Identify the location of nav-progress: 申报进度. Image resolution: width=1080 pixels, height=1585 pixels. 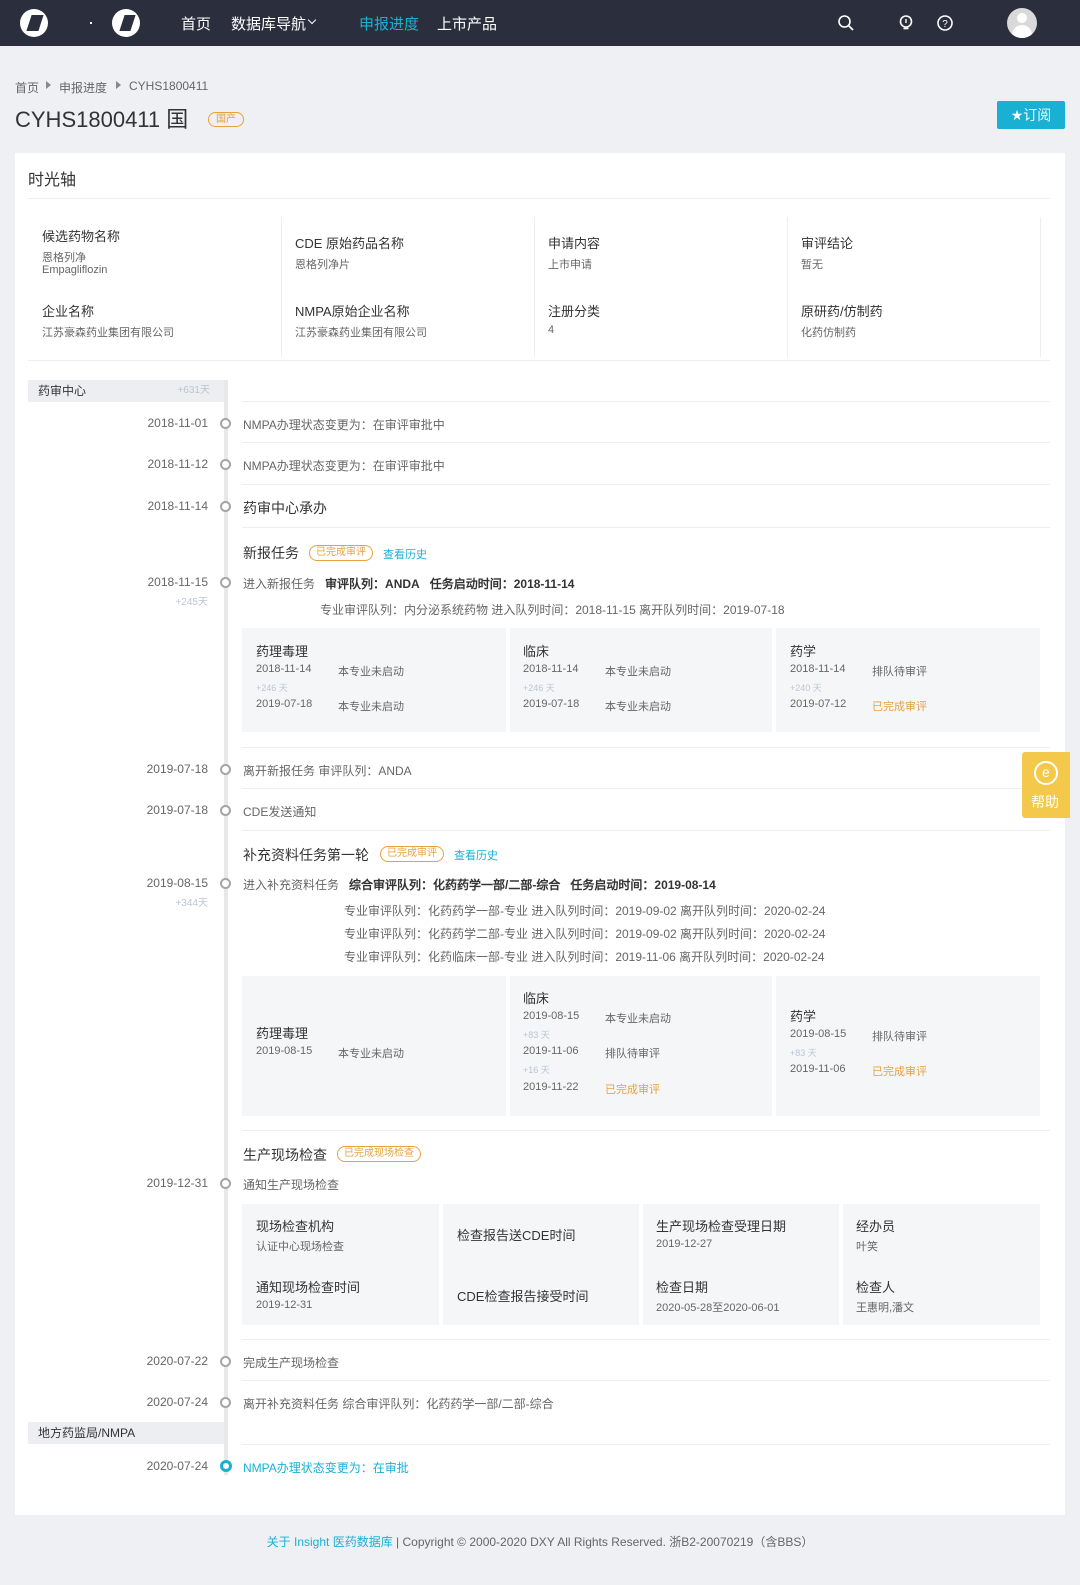
(389, 23).